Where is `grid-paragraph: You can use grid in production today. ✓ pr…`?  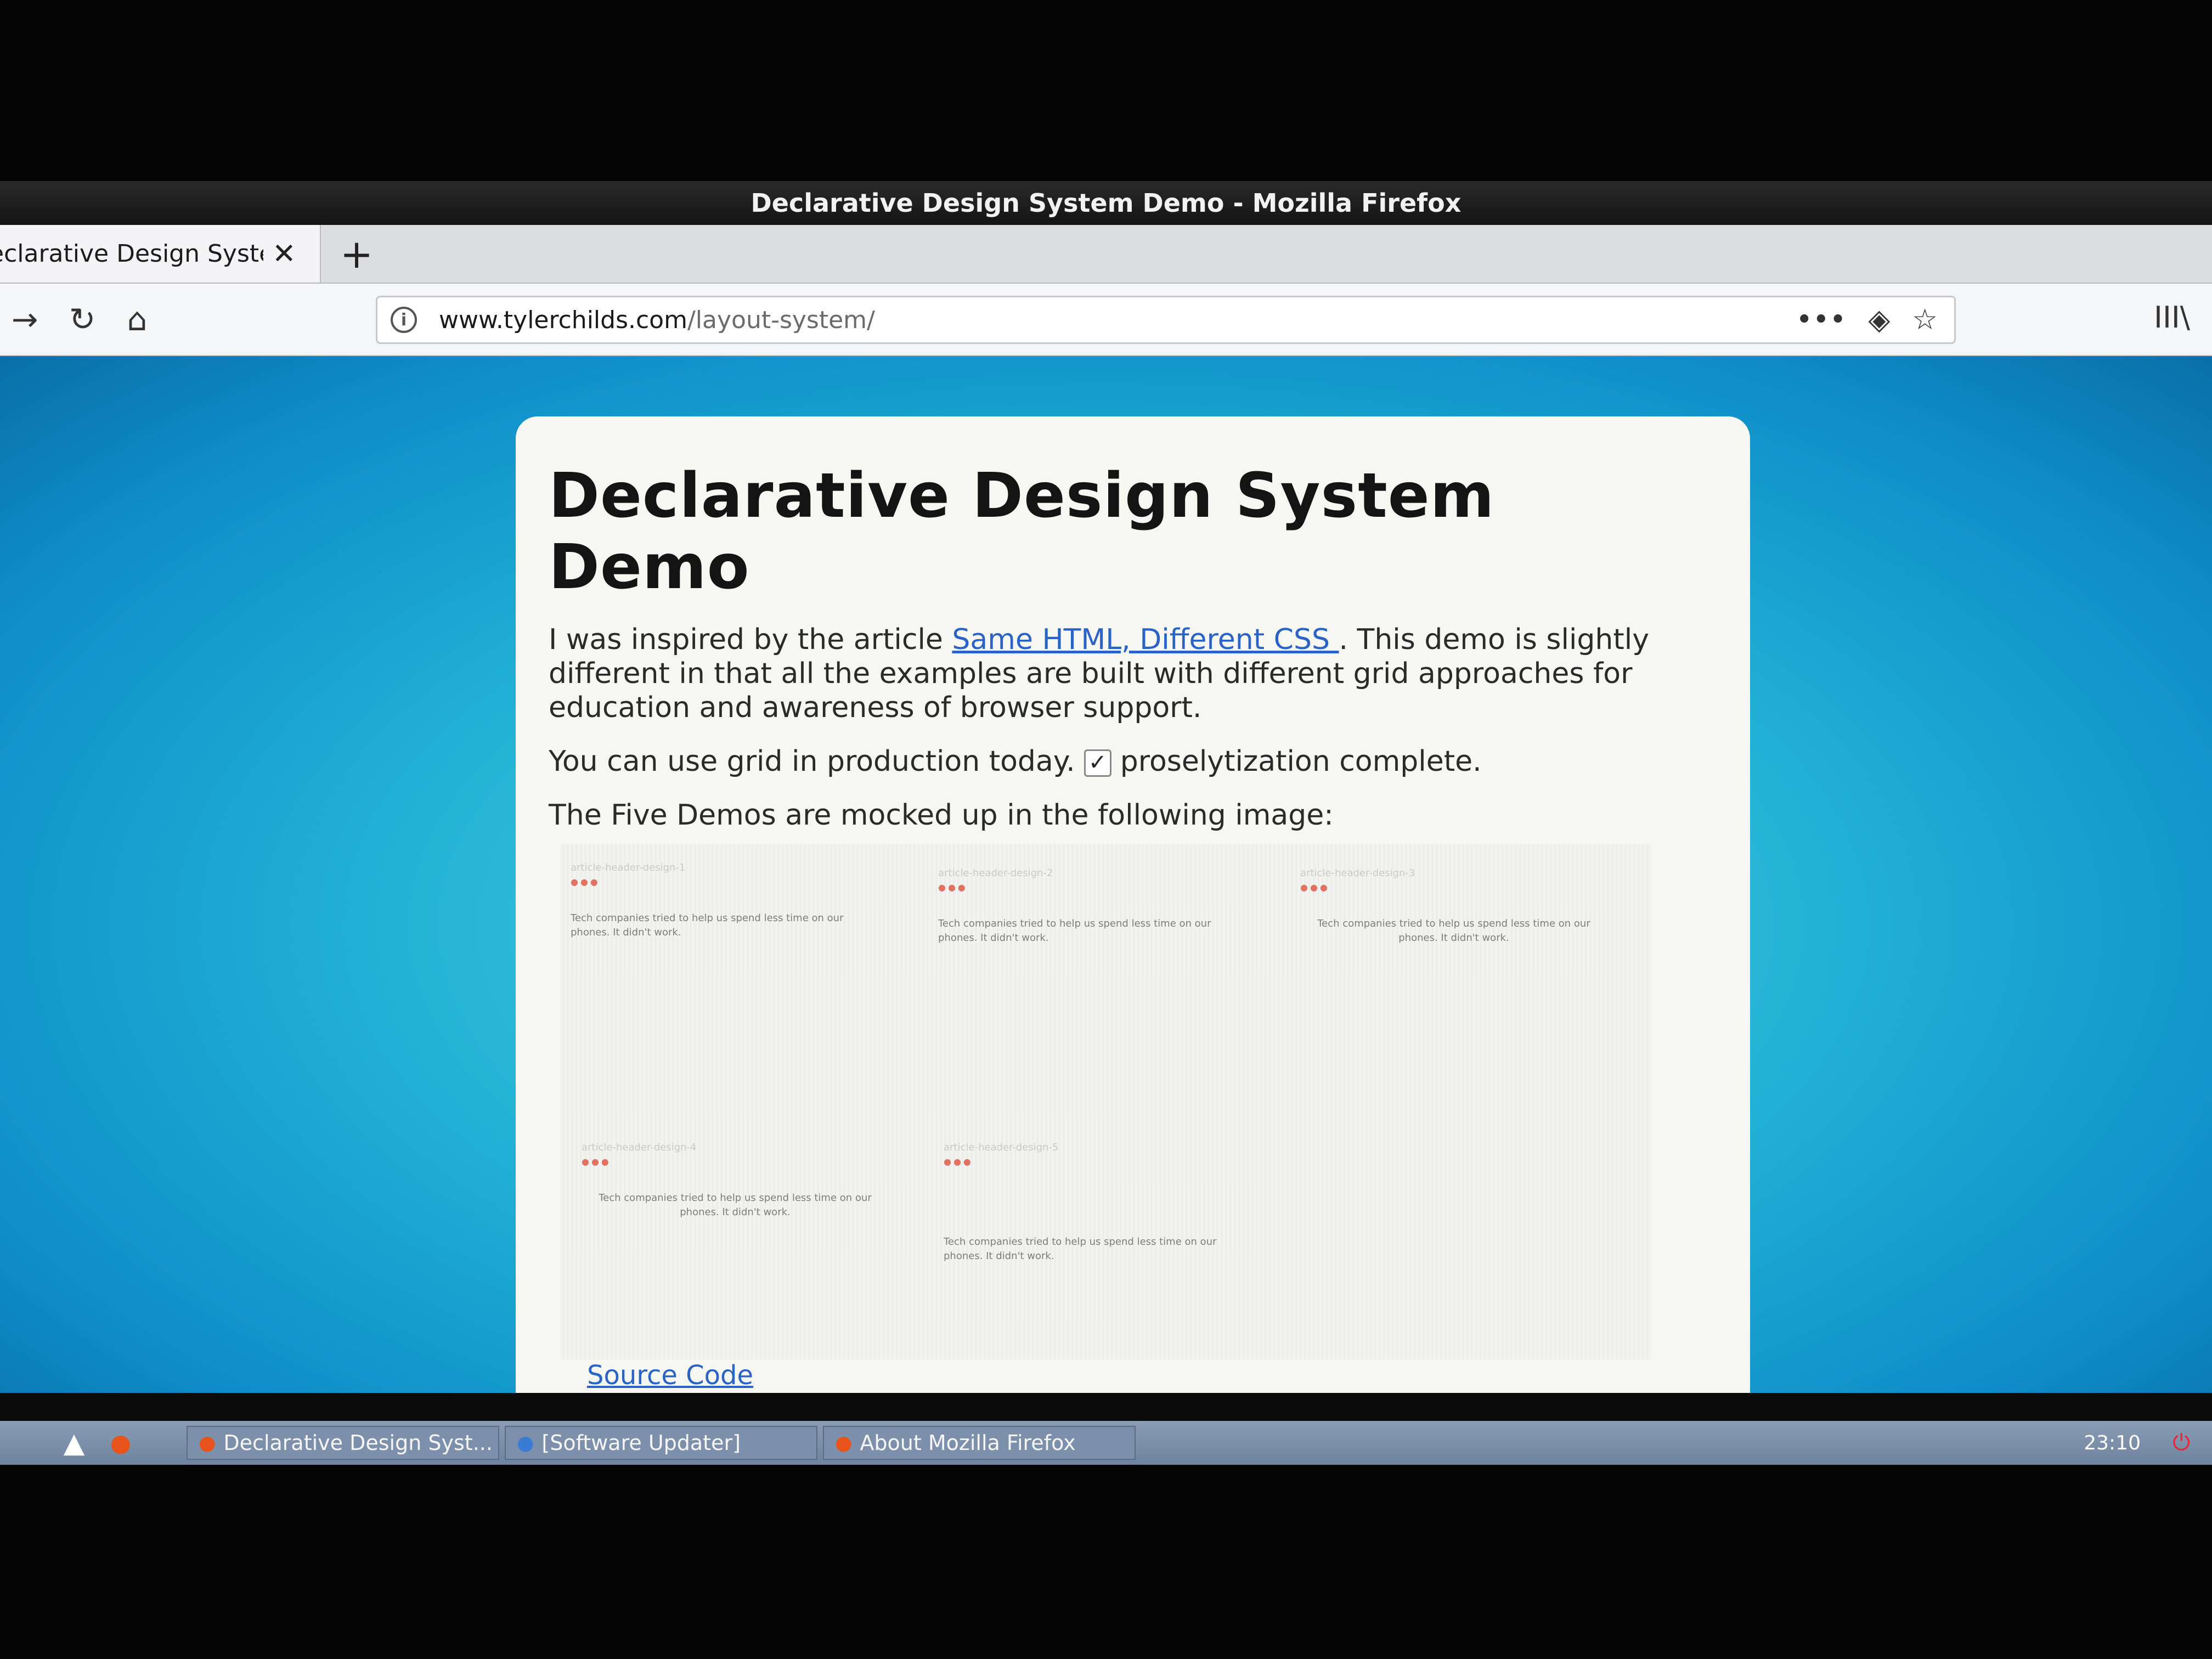 grid-paragraph: You can use grid in production today. ✓ pr… is located at coordinates (1133, 761).